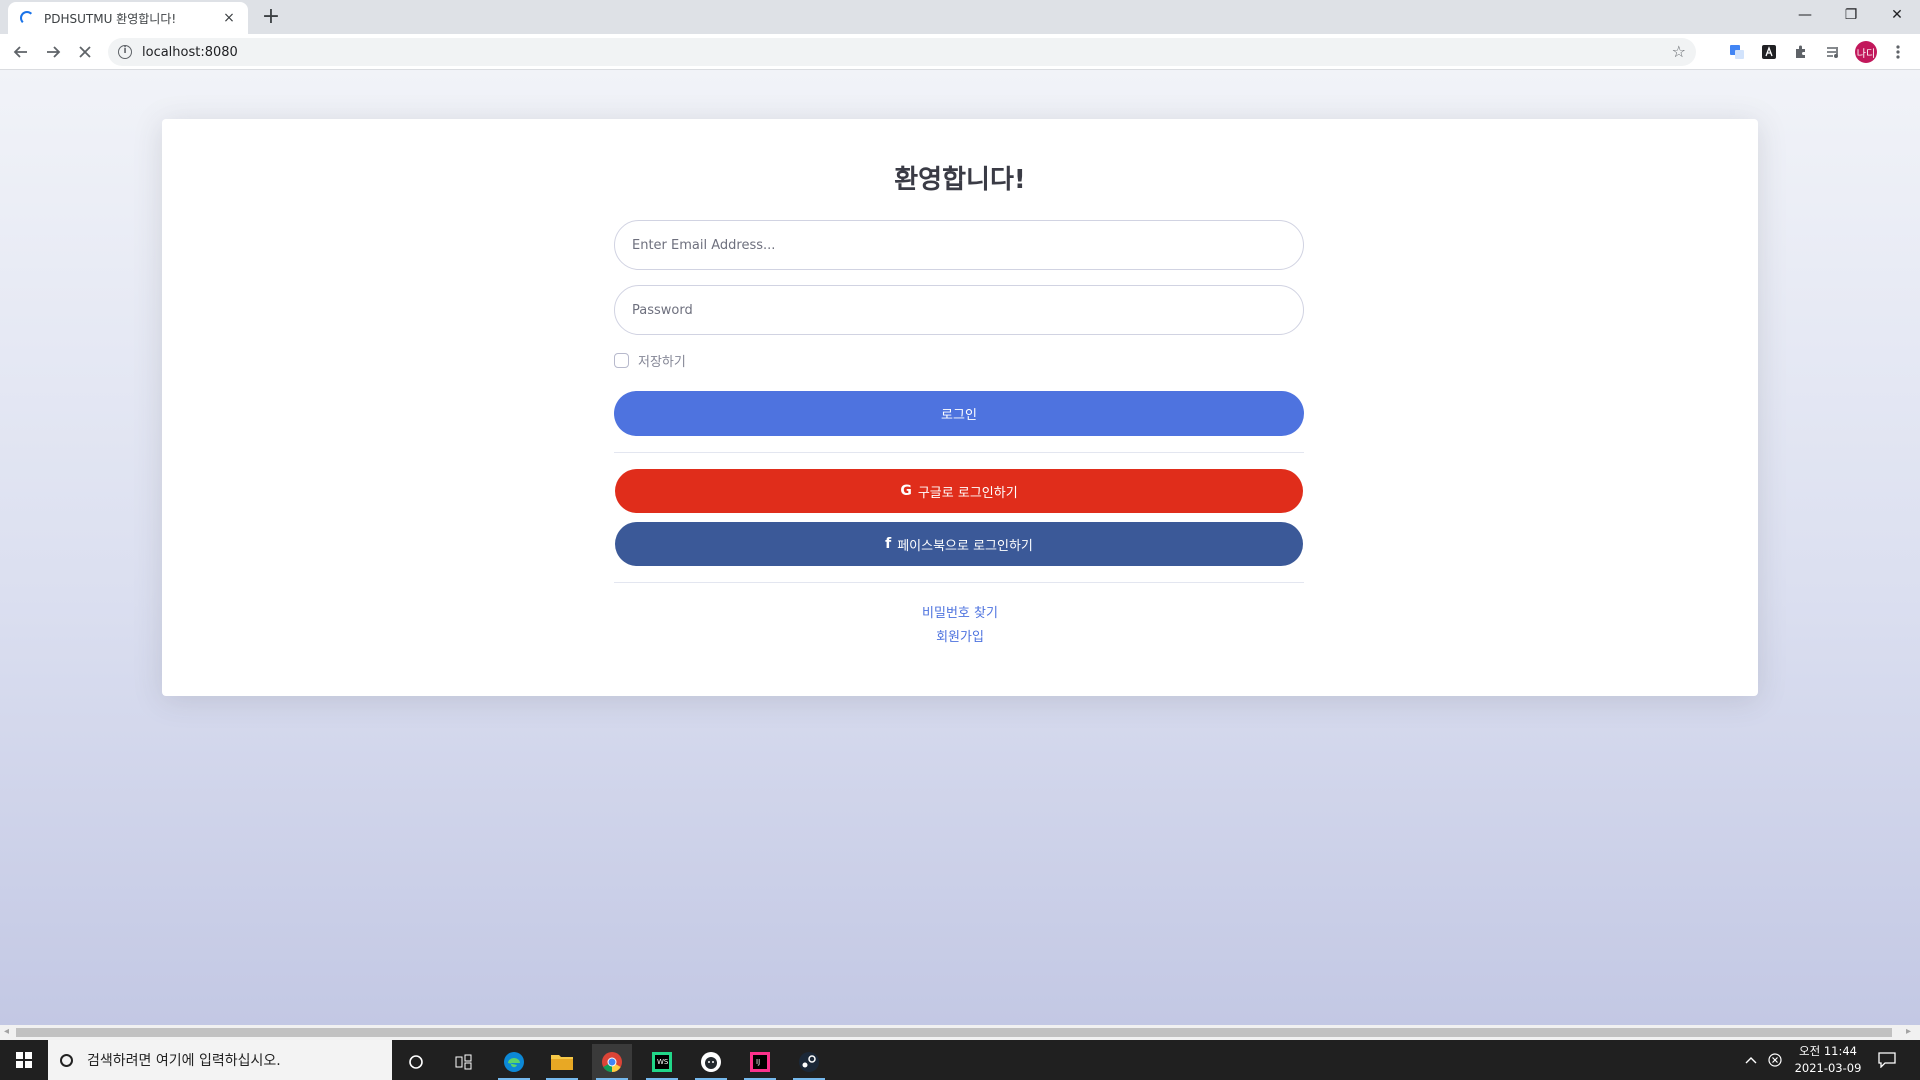 Image resolution: width=1920 pixels, height=1080 pixels. What do you see at coordinates (1898, 52) in the screenshot?
I see `chrome-menu-icon` at bounding box center [1898, 52].